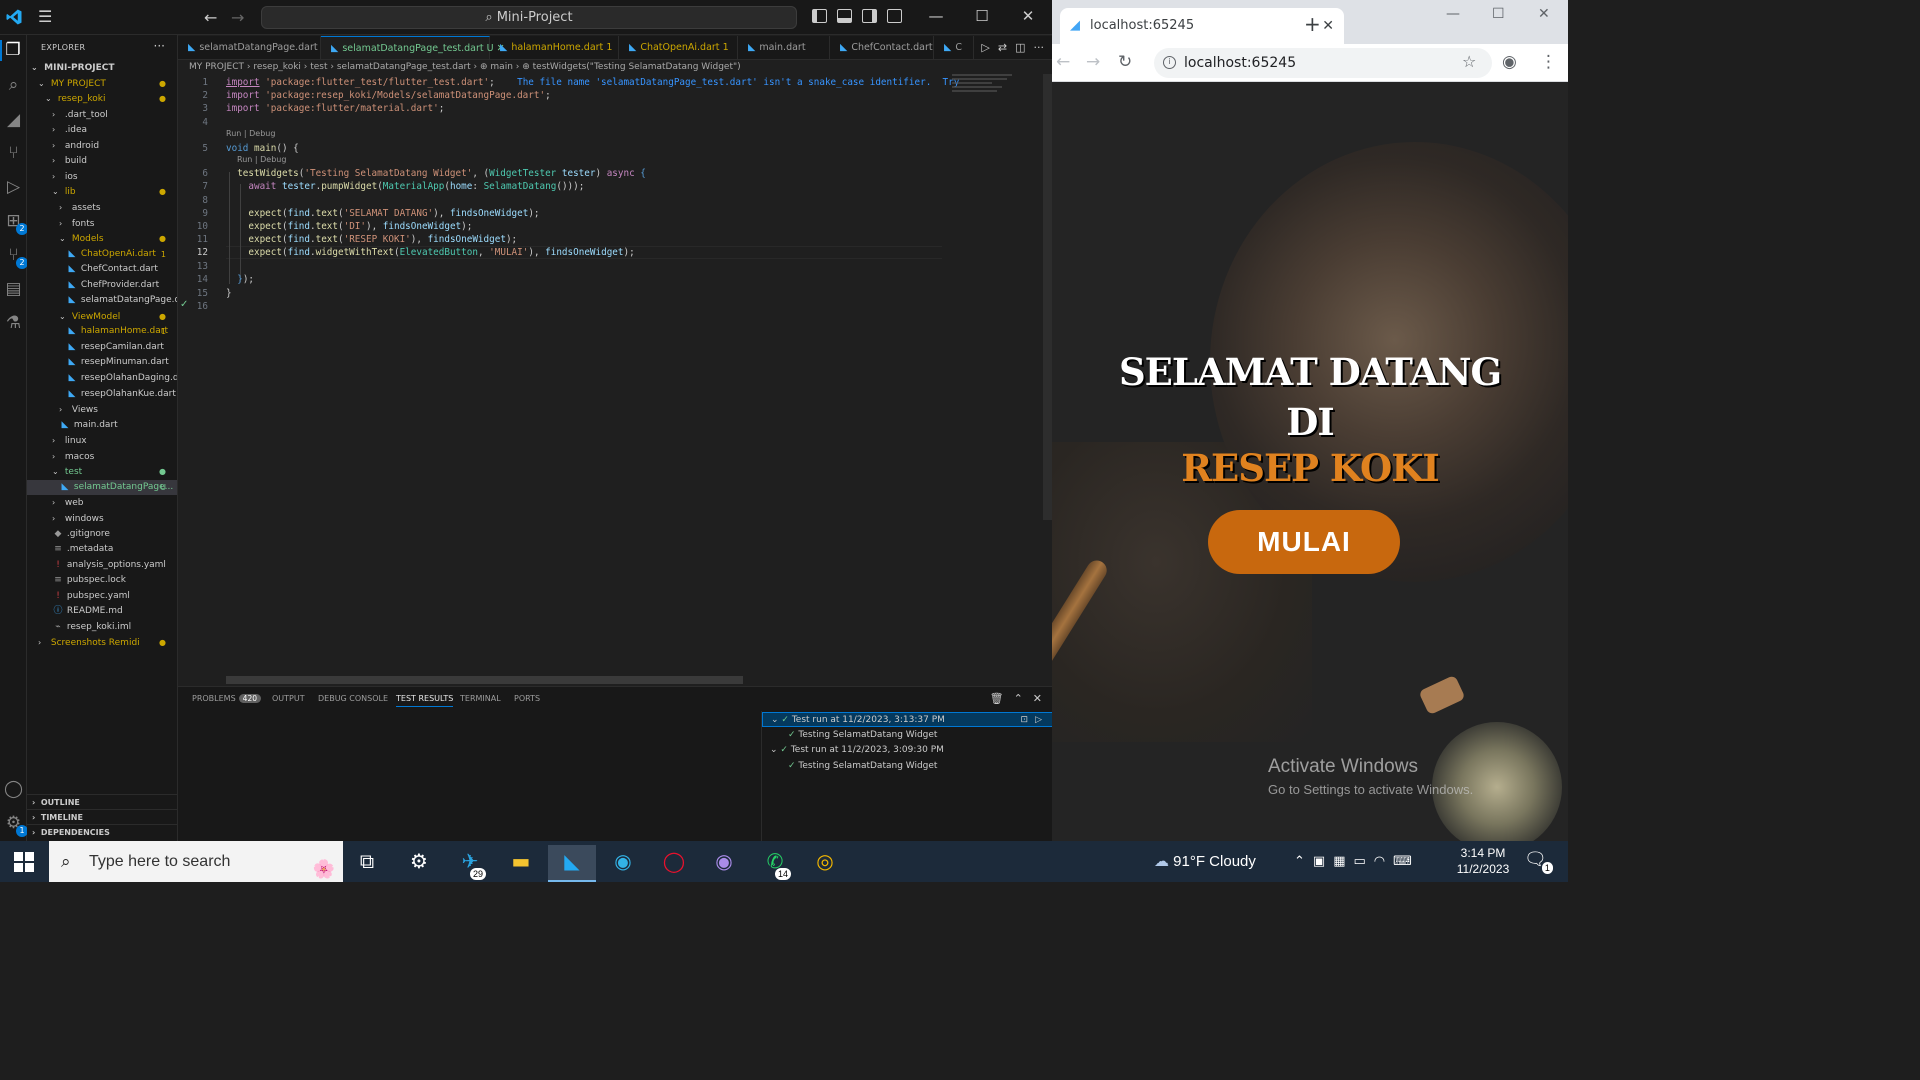 This screenshot has width=1920, height=1080. Describe the element at coordinates (15, 257) in the screenshot. I see `remote-icon: ⑂ 2` at that location.